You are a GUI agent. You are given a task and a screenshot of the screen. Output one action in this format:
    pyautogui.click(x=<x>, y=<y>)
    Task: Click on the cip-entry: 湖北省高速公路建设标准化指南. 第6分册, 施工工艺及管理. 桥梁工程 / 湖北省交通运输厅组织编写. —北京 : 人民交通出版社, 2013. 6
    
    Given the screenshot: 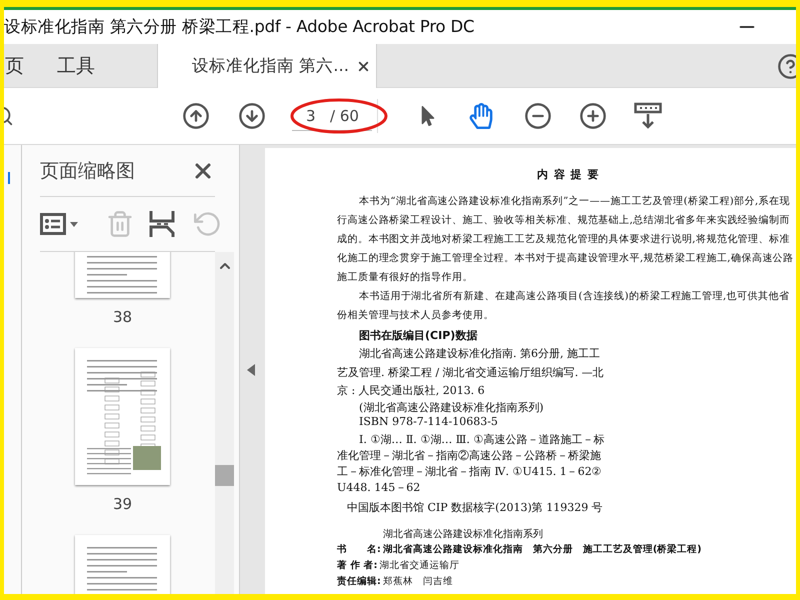 What is the action you would take?
    pyautogui.click(x=471, y=372)
    